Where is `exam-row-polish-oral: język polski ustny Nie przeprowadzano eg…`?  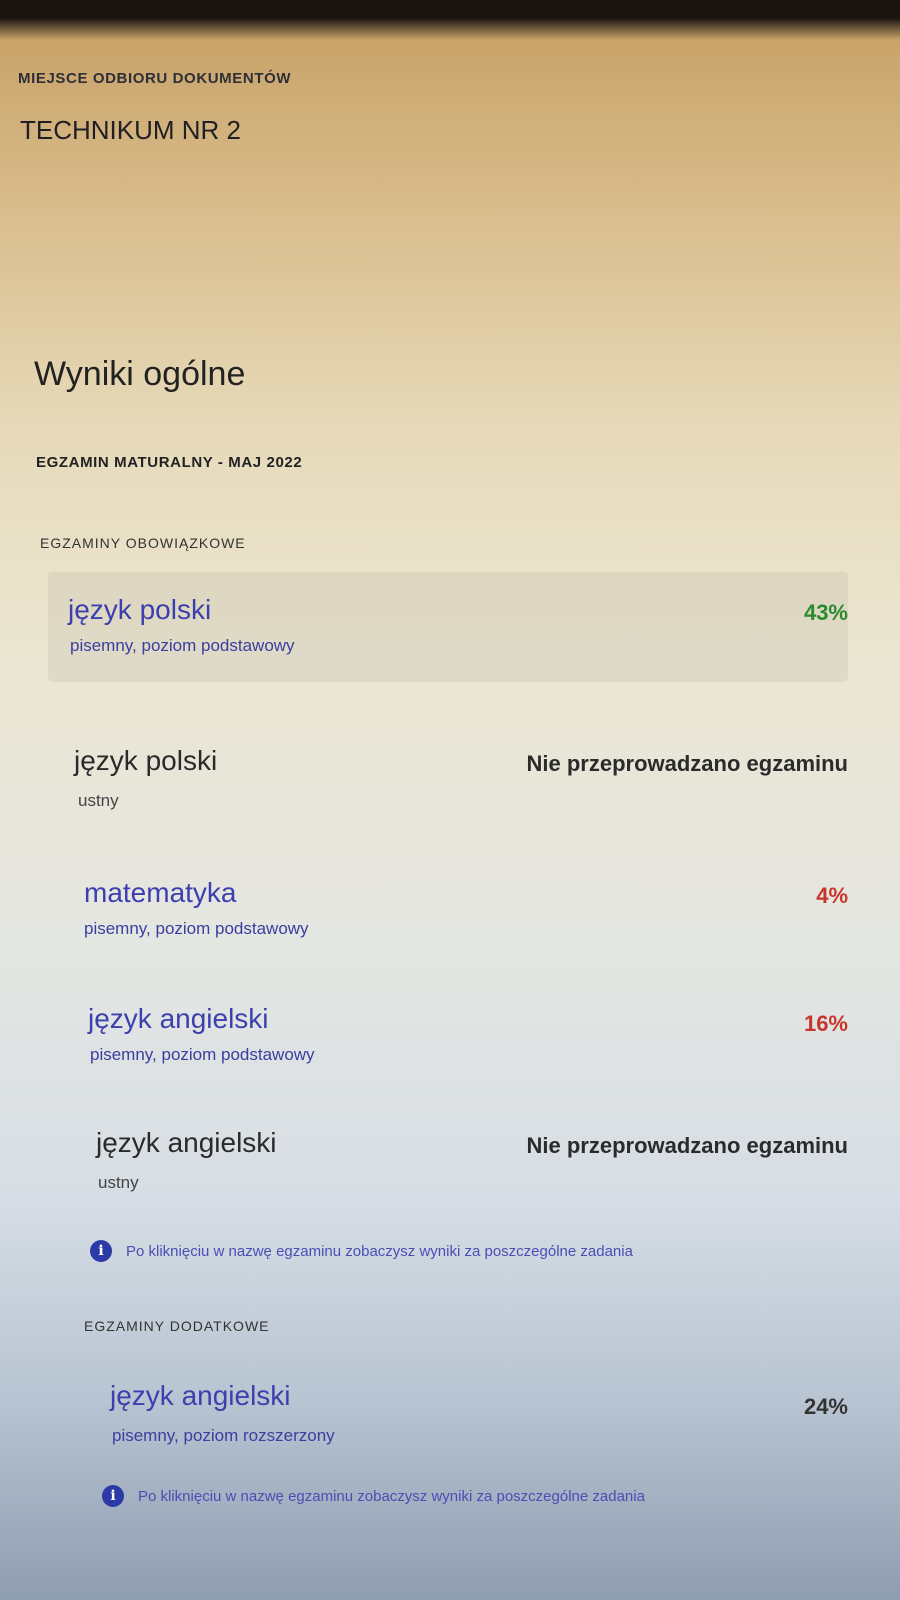 exam-row-polish-oral: język polski ustny Nie przeprowadzano eg… is located at coordinates (448, 780).